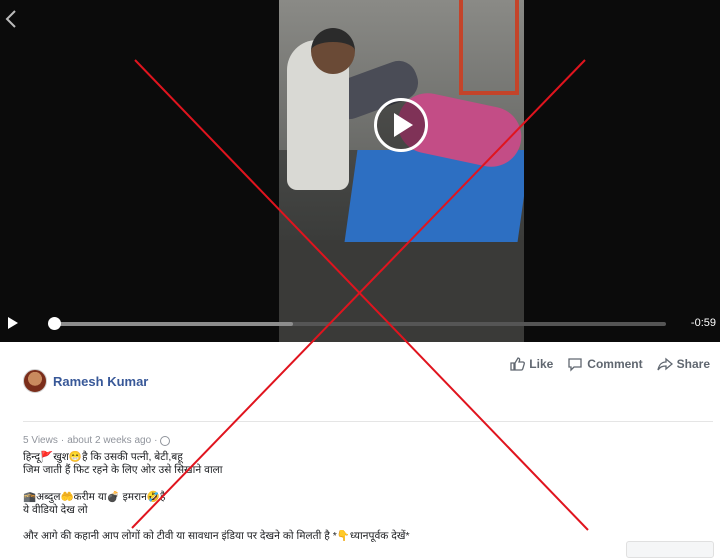 The image size is (720, 558). I want to click on view-count: 5 Views, so click(40, 440).